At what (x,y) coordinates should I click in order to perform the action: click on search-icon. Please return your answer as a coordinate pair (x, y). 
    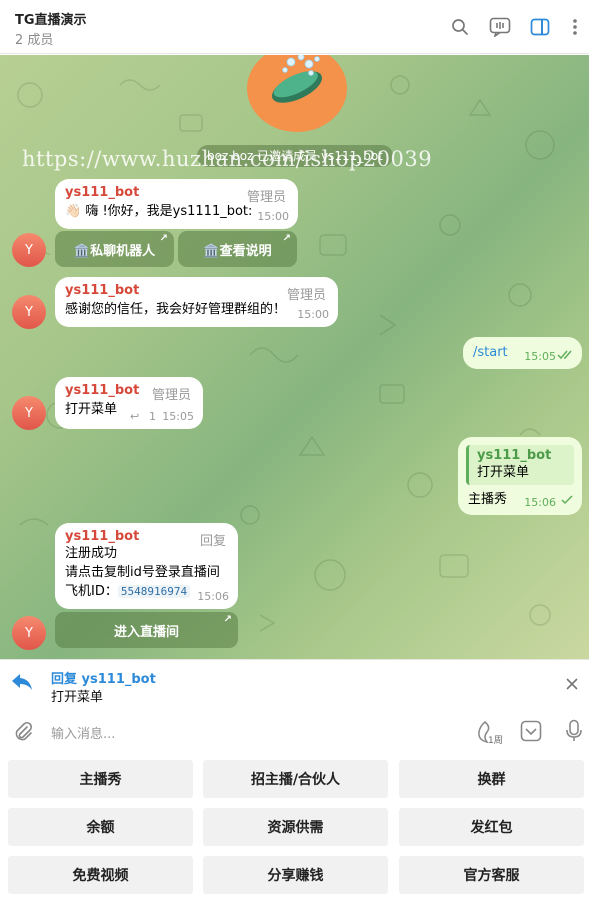
    Looking at the image, I should click on (460, 27).